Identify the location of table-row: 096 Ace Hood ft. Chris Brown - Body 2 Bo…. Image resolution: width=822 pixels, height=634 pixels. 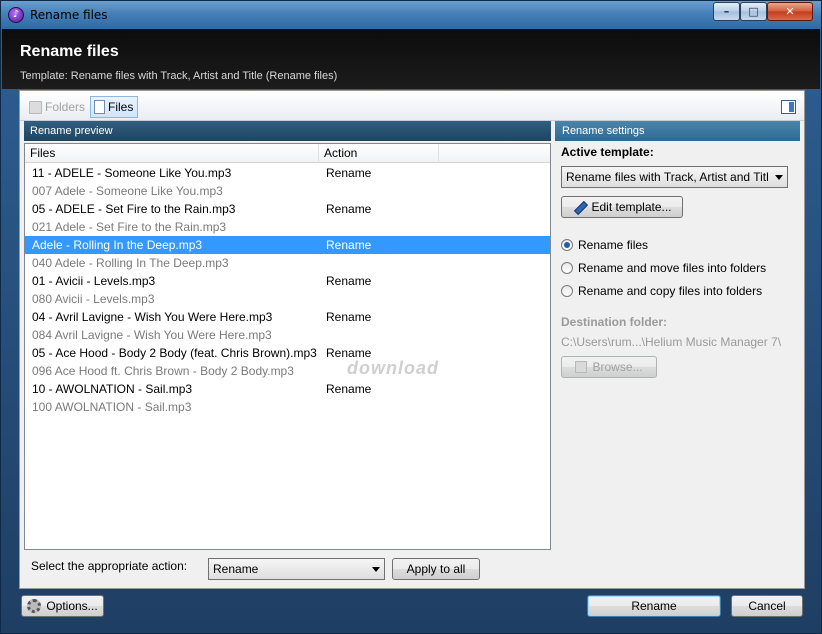
(287, 371).